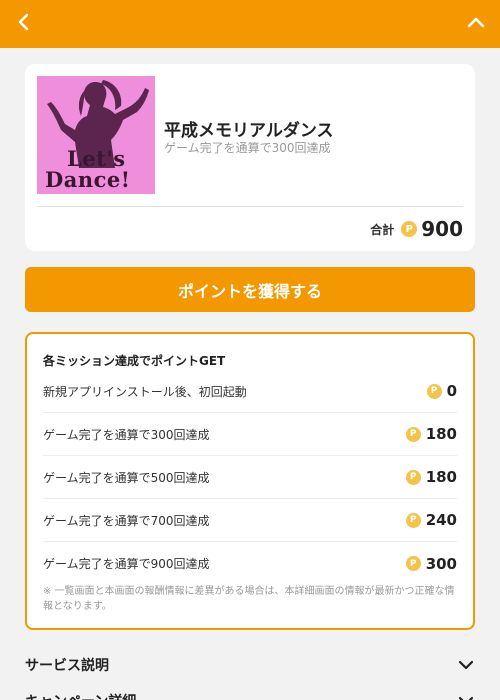  I want to click on mission-label: ゲーム完了を通算で300回達成, so click(126, 434).